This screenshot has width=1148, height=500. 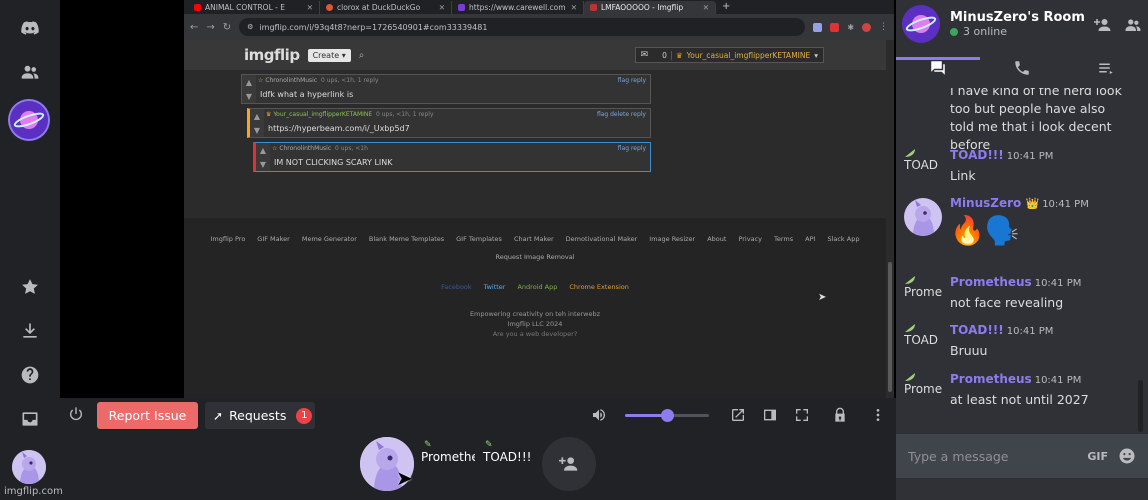 What do you see at coordinates (30, 331) in the screenshot?
I see `download-icon` at bounding box center [30, 331].